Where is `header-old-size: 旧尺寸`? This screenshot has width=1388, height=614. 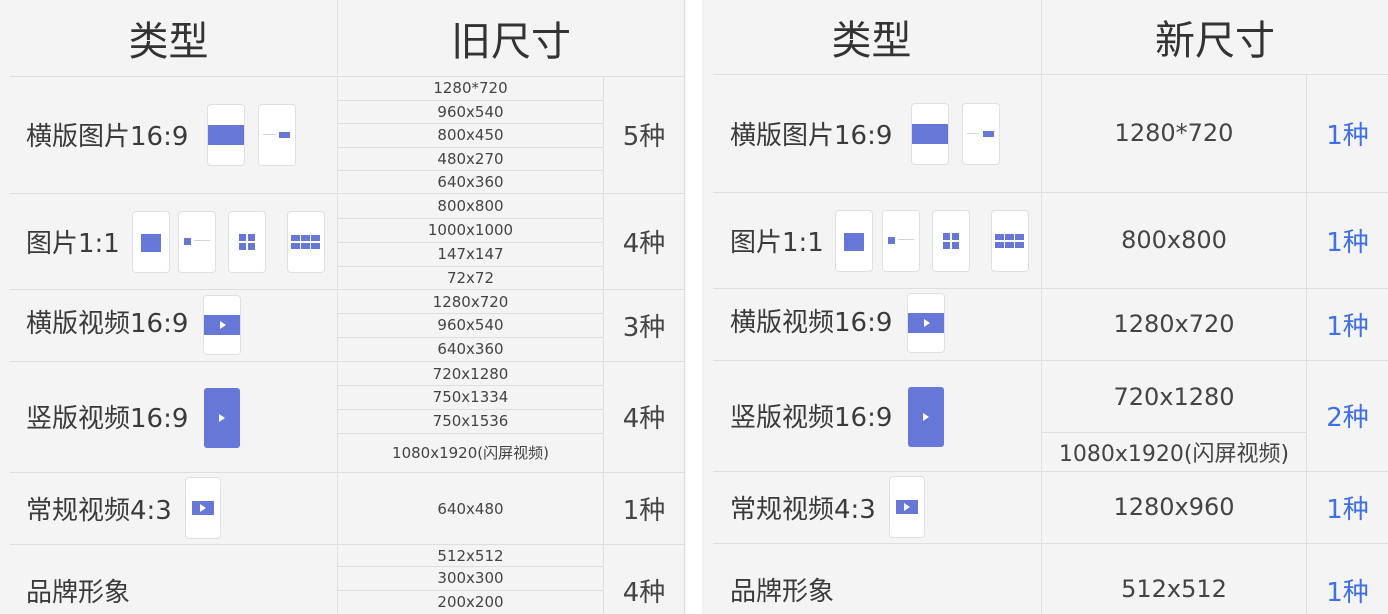
header-old-size: 旧尺寸 is located at coordinates (511, 42).